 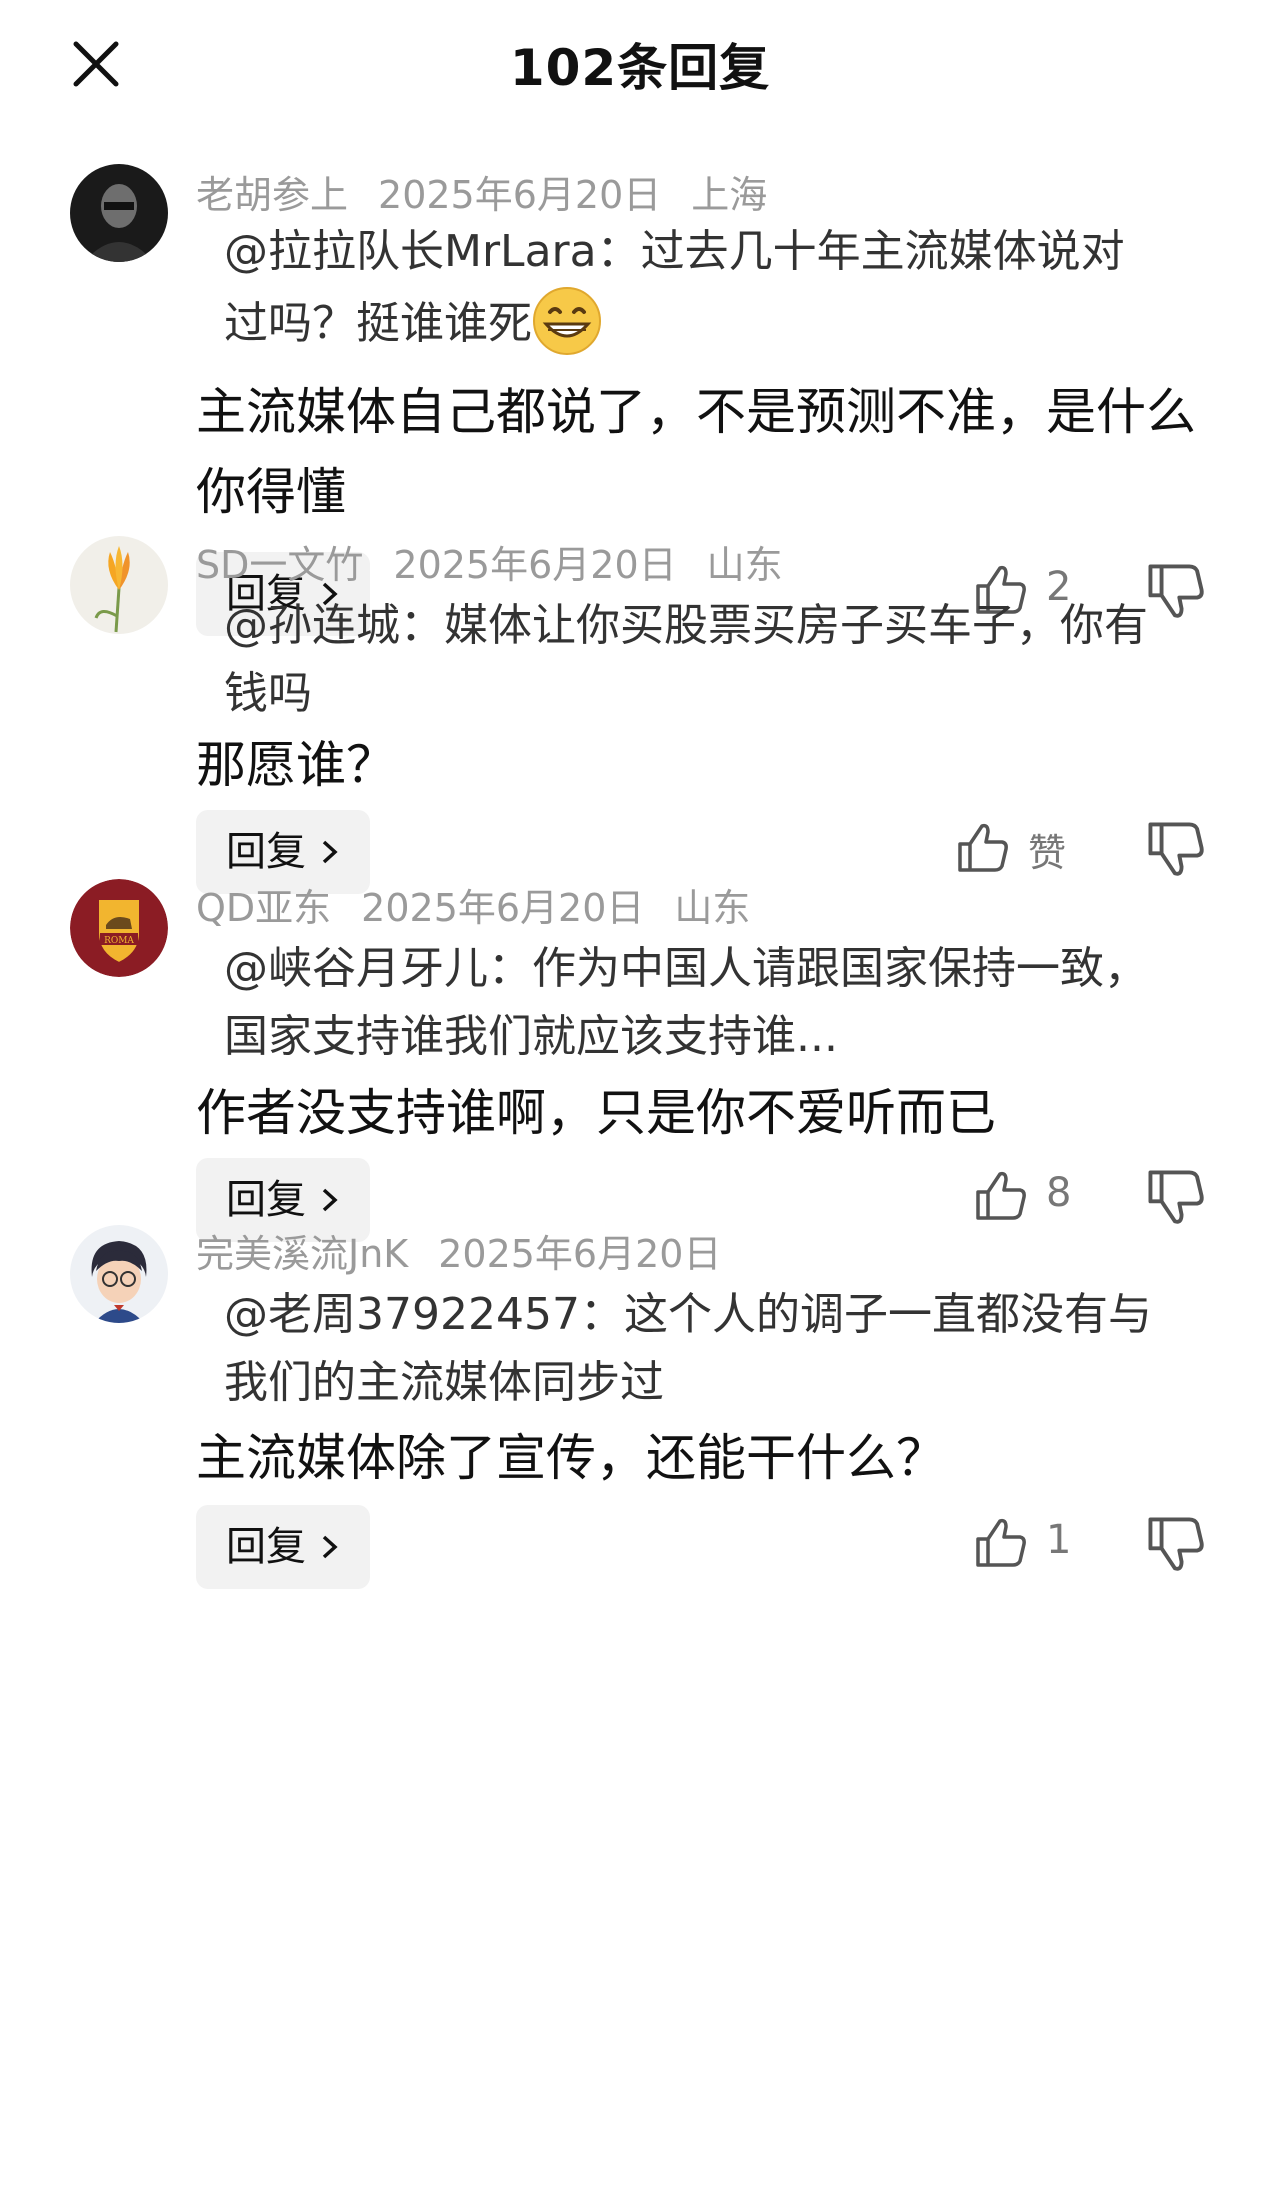 I want to click on username: 完美溪流JnK, so click(x=302, y=1254).